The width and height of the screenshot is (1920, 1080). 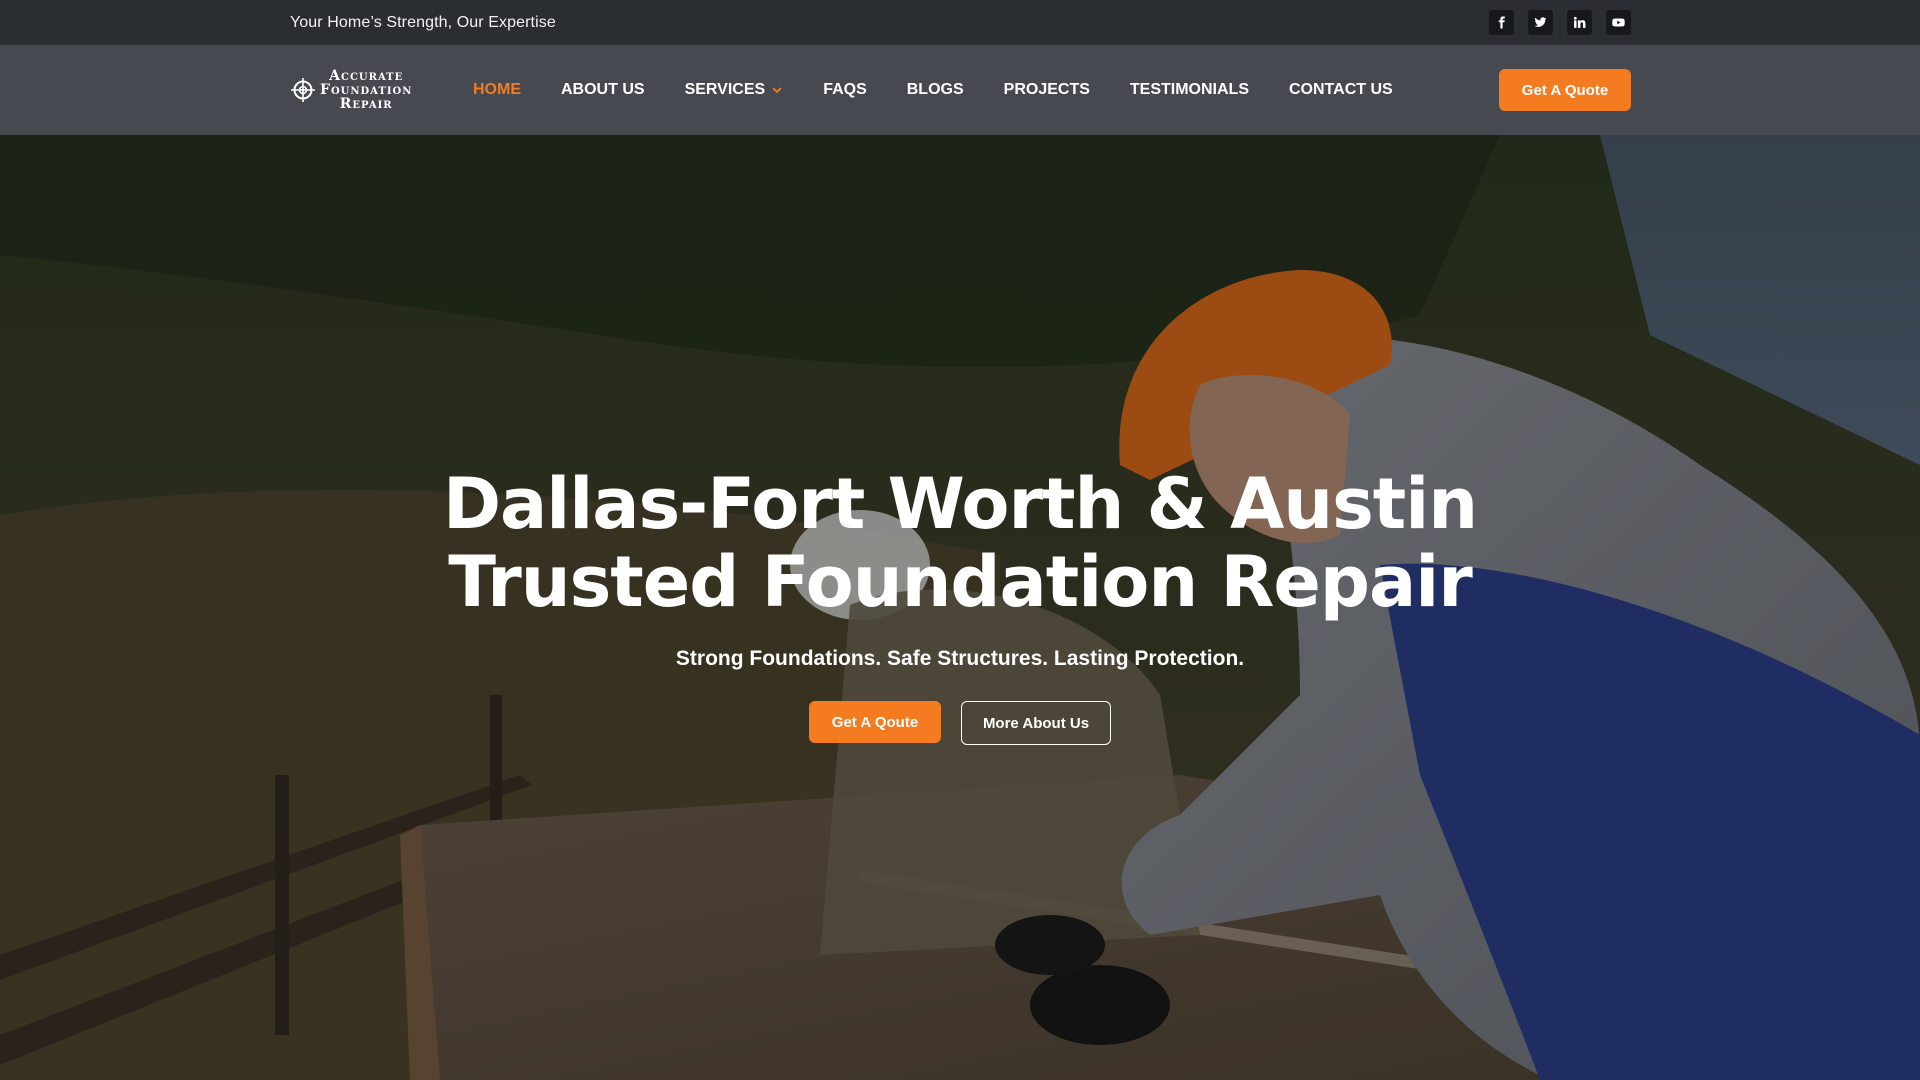 I want to click on youtube-icon, so click(x=1618, y=22).